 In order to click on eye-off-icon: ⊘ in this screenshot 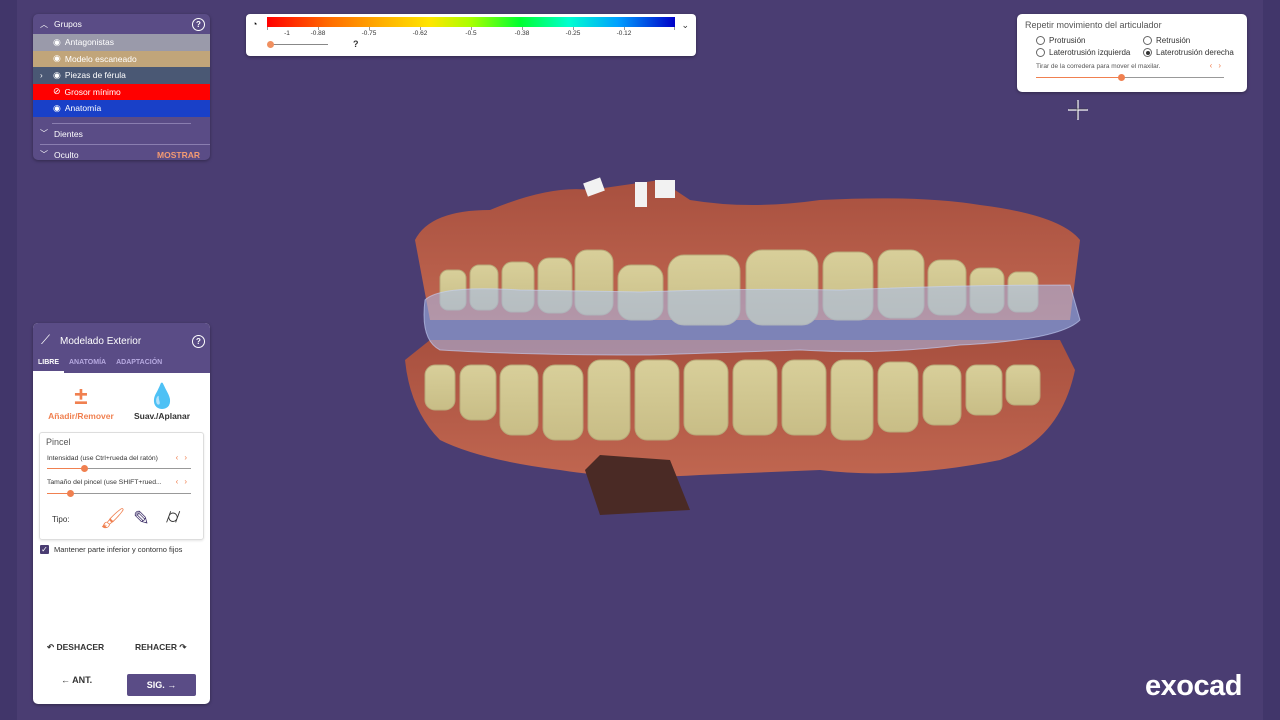, I will do `click(57, 91)`.